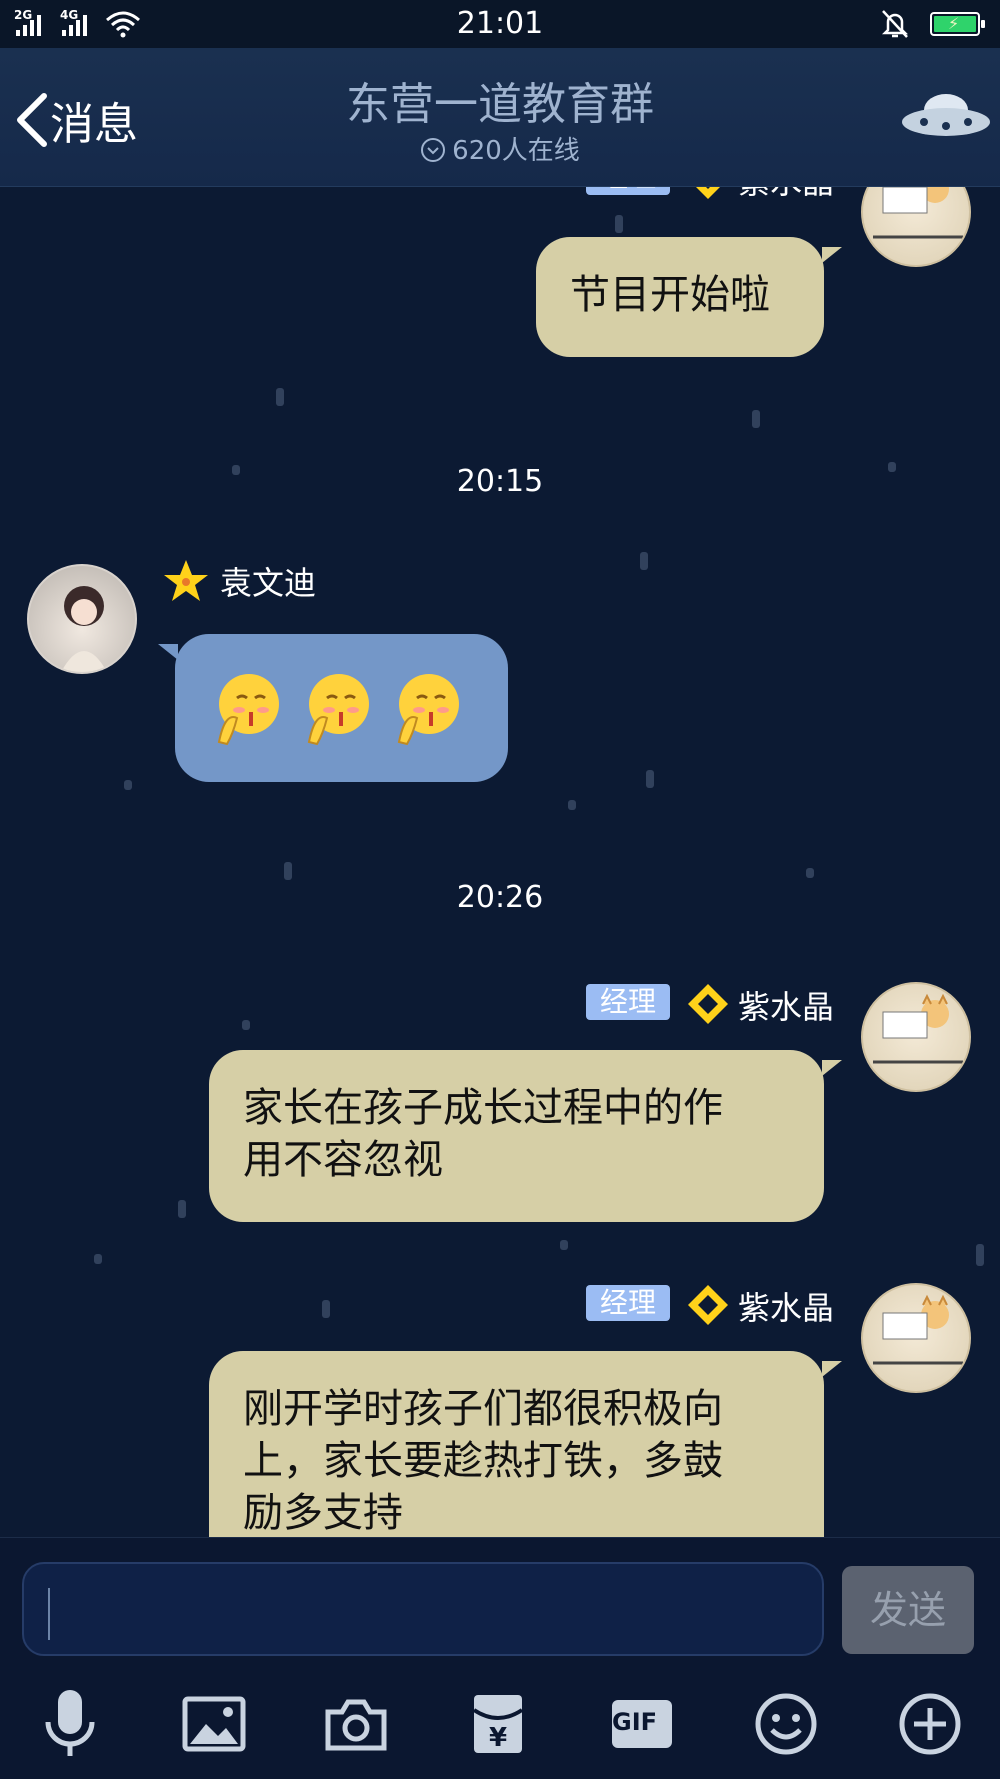 The image size is (1000, 1779). I want to click on message-item: 经理 紫水晶 家长在孩子成长过程中的作 用不容忽视, so click(500, 1102).